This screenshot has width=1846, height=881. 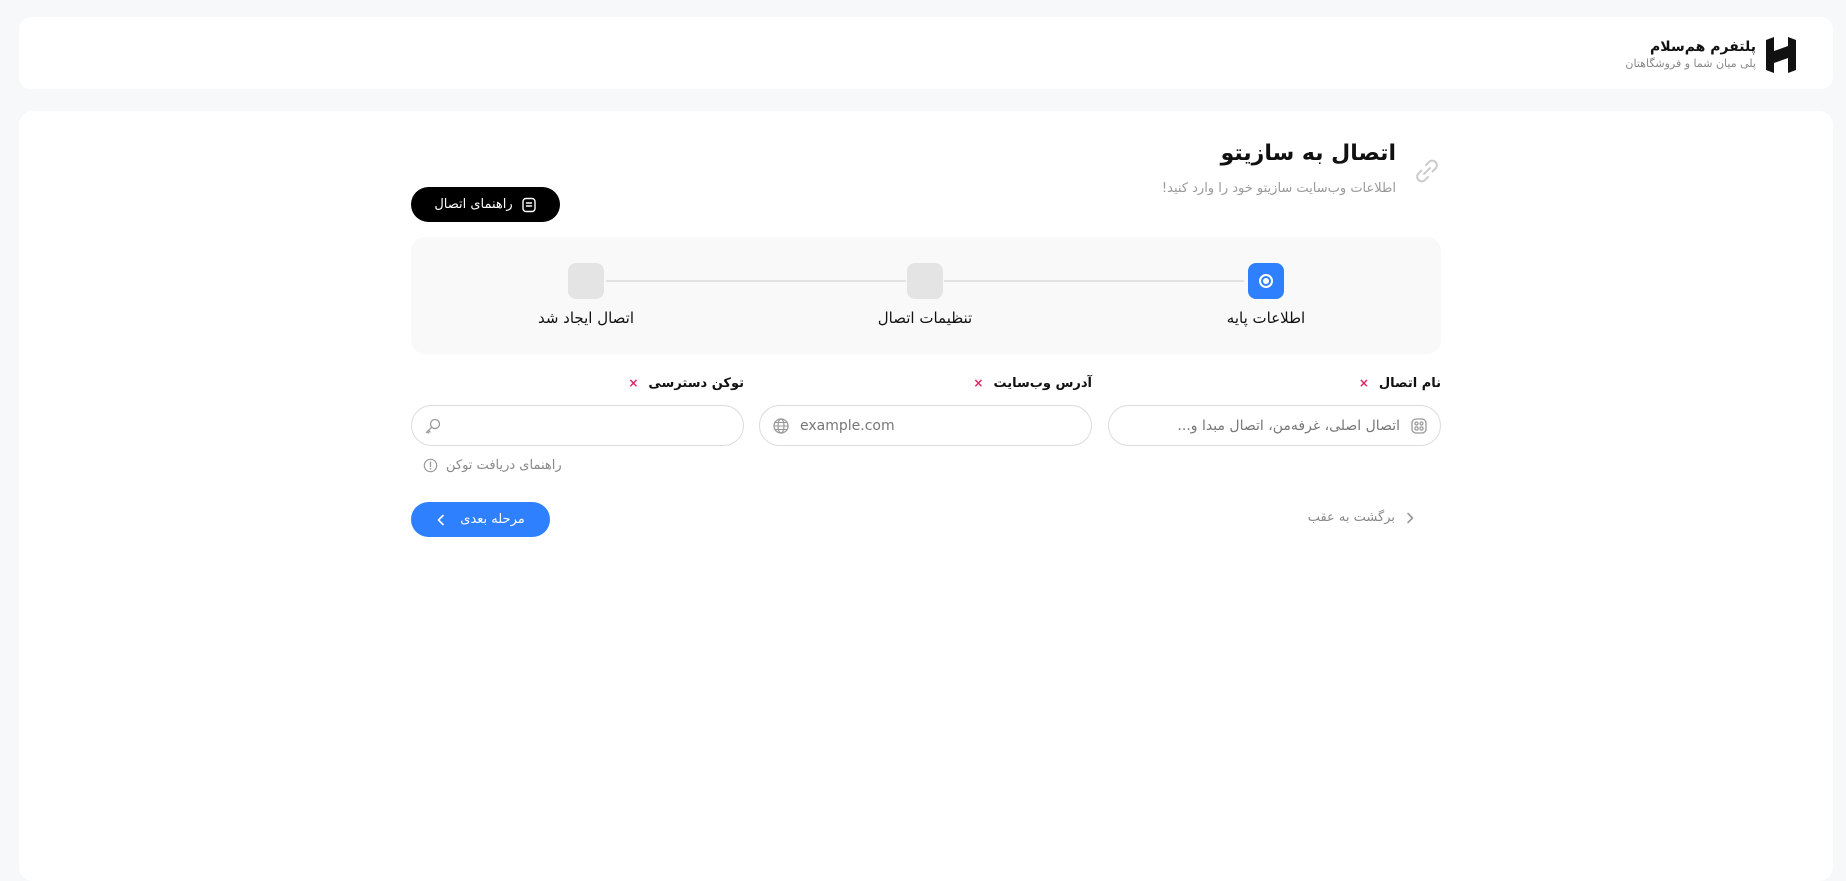 What do you see at coordinates (1781, 55) in the screenshot?
I see `brand-logo-icon` at bounding box center [1781, 55].